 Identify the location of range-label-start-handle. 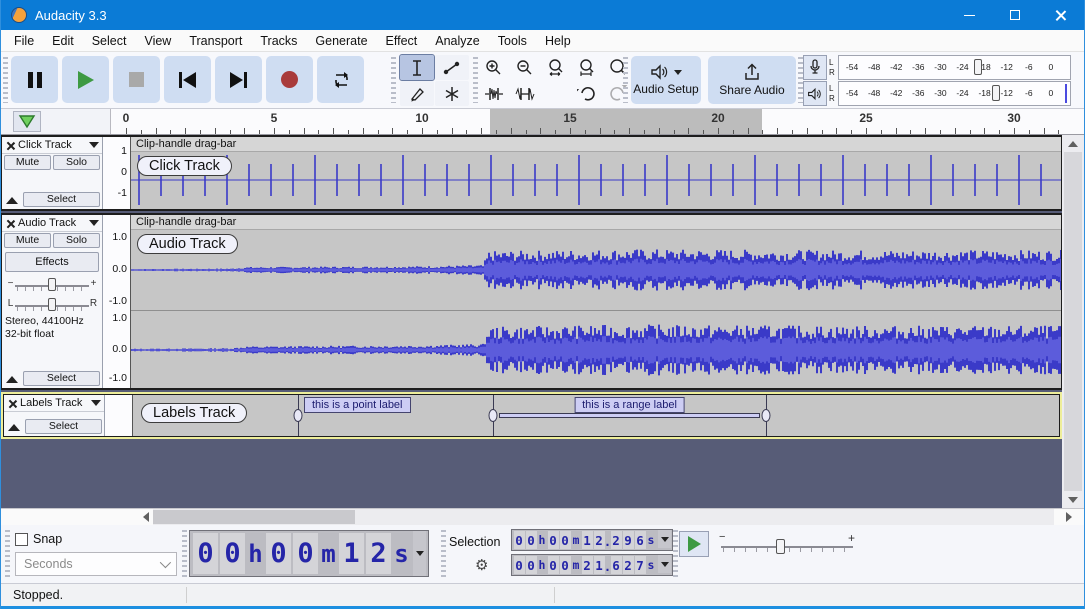
(493, 415).